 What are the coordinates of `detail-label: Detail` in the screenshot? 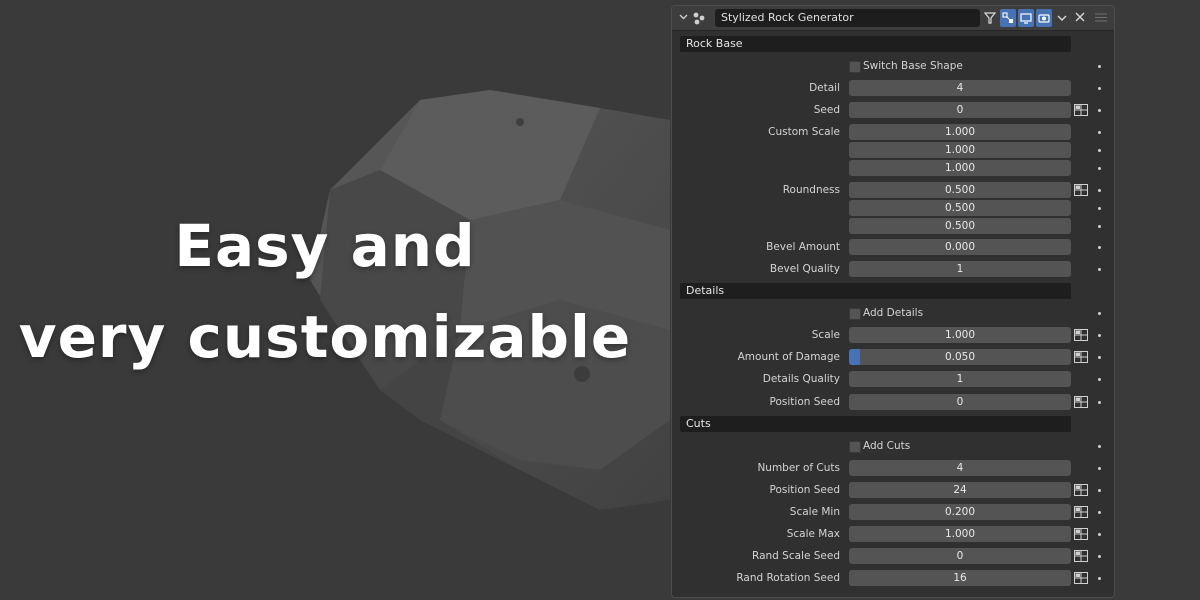 It's located at (824, 88).